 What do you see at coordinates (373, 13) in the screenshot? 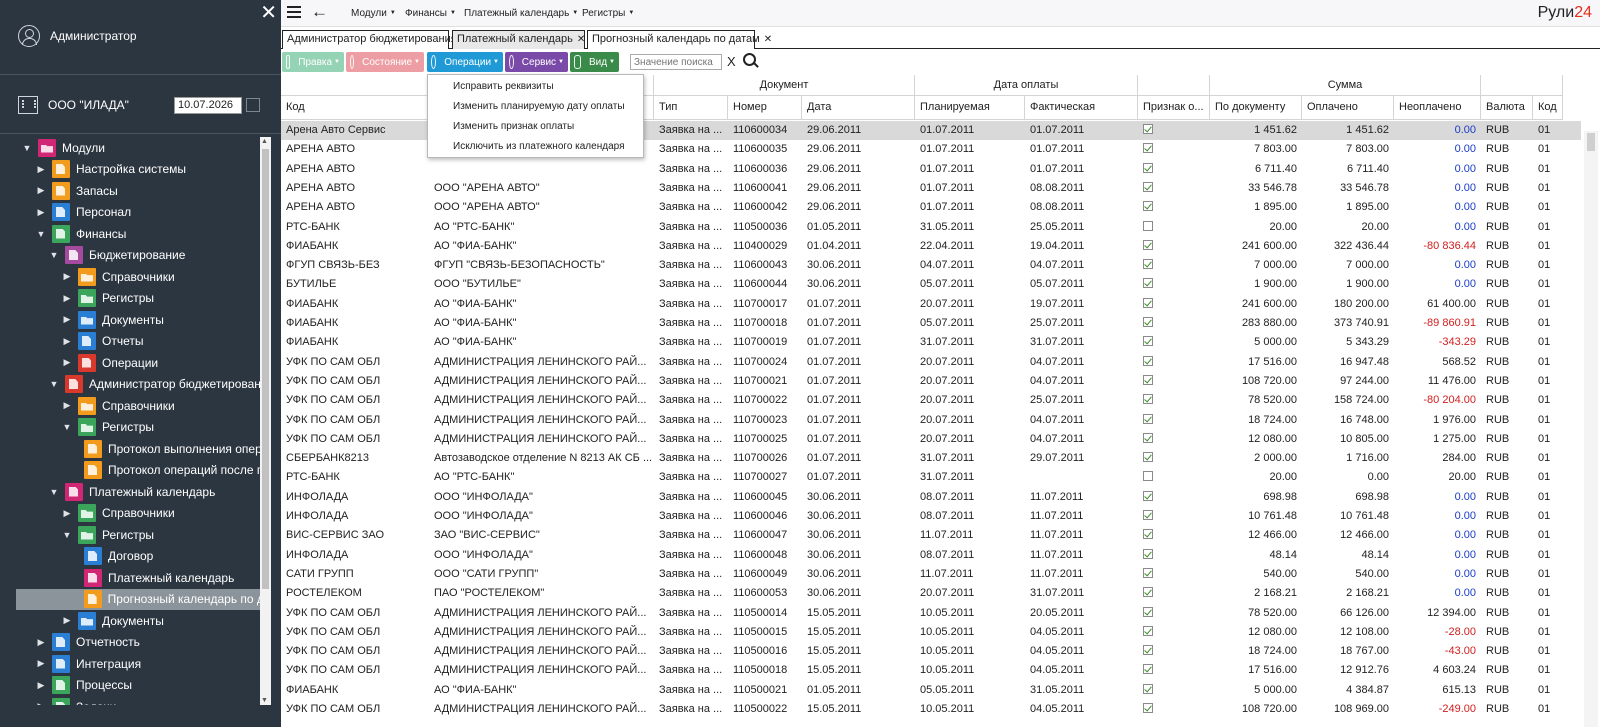
I see `menu-modules: Модули ▼` at bounding box center [373, 13].